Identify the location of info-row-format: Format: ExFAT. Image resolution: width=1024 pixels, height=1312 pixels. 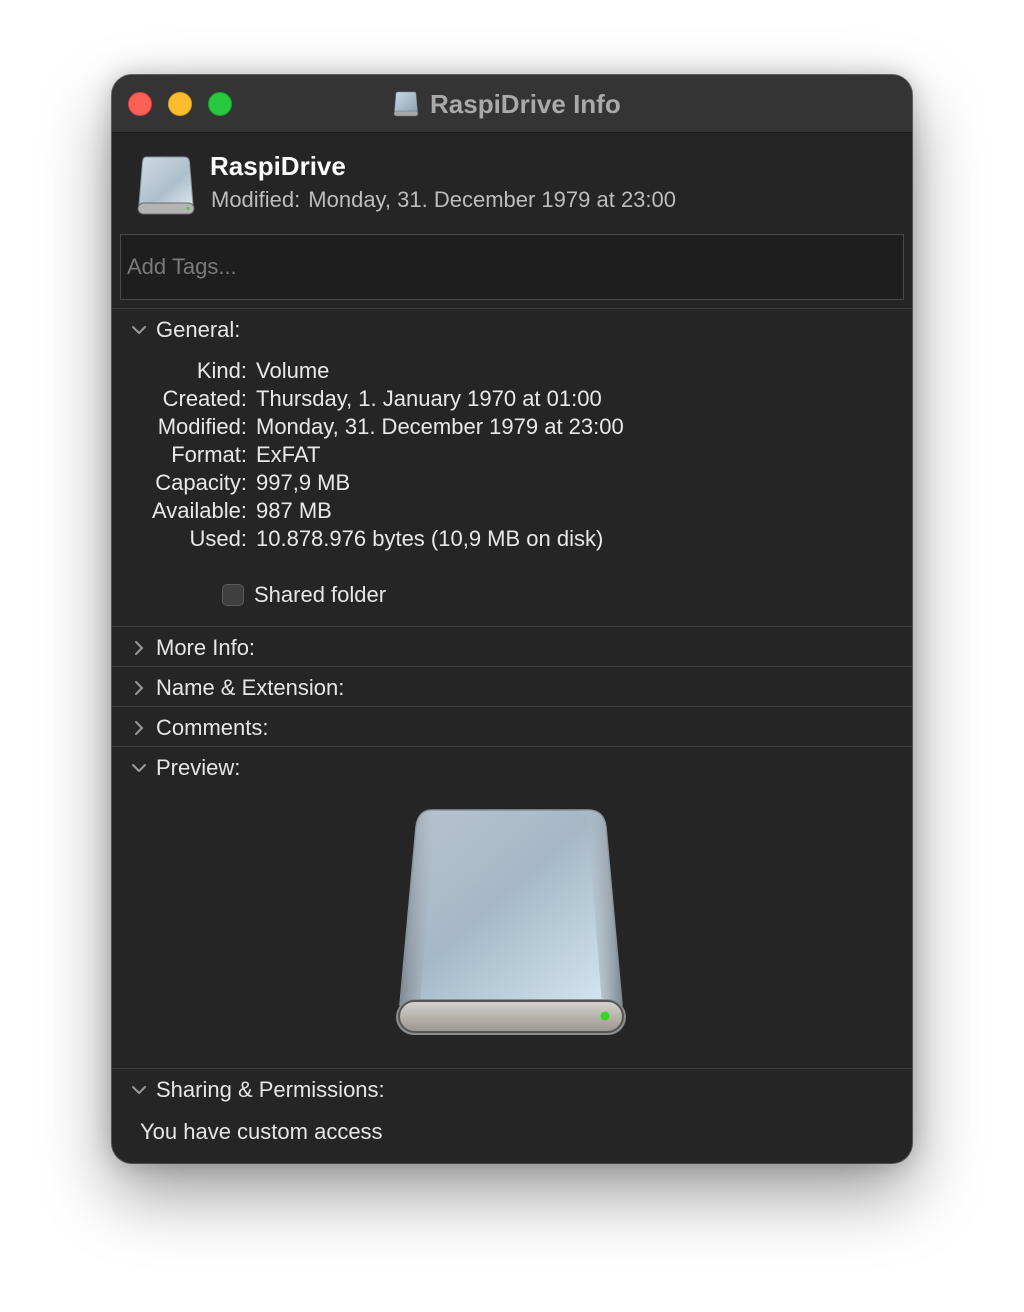
(512, 456).